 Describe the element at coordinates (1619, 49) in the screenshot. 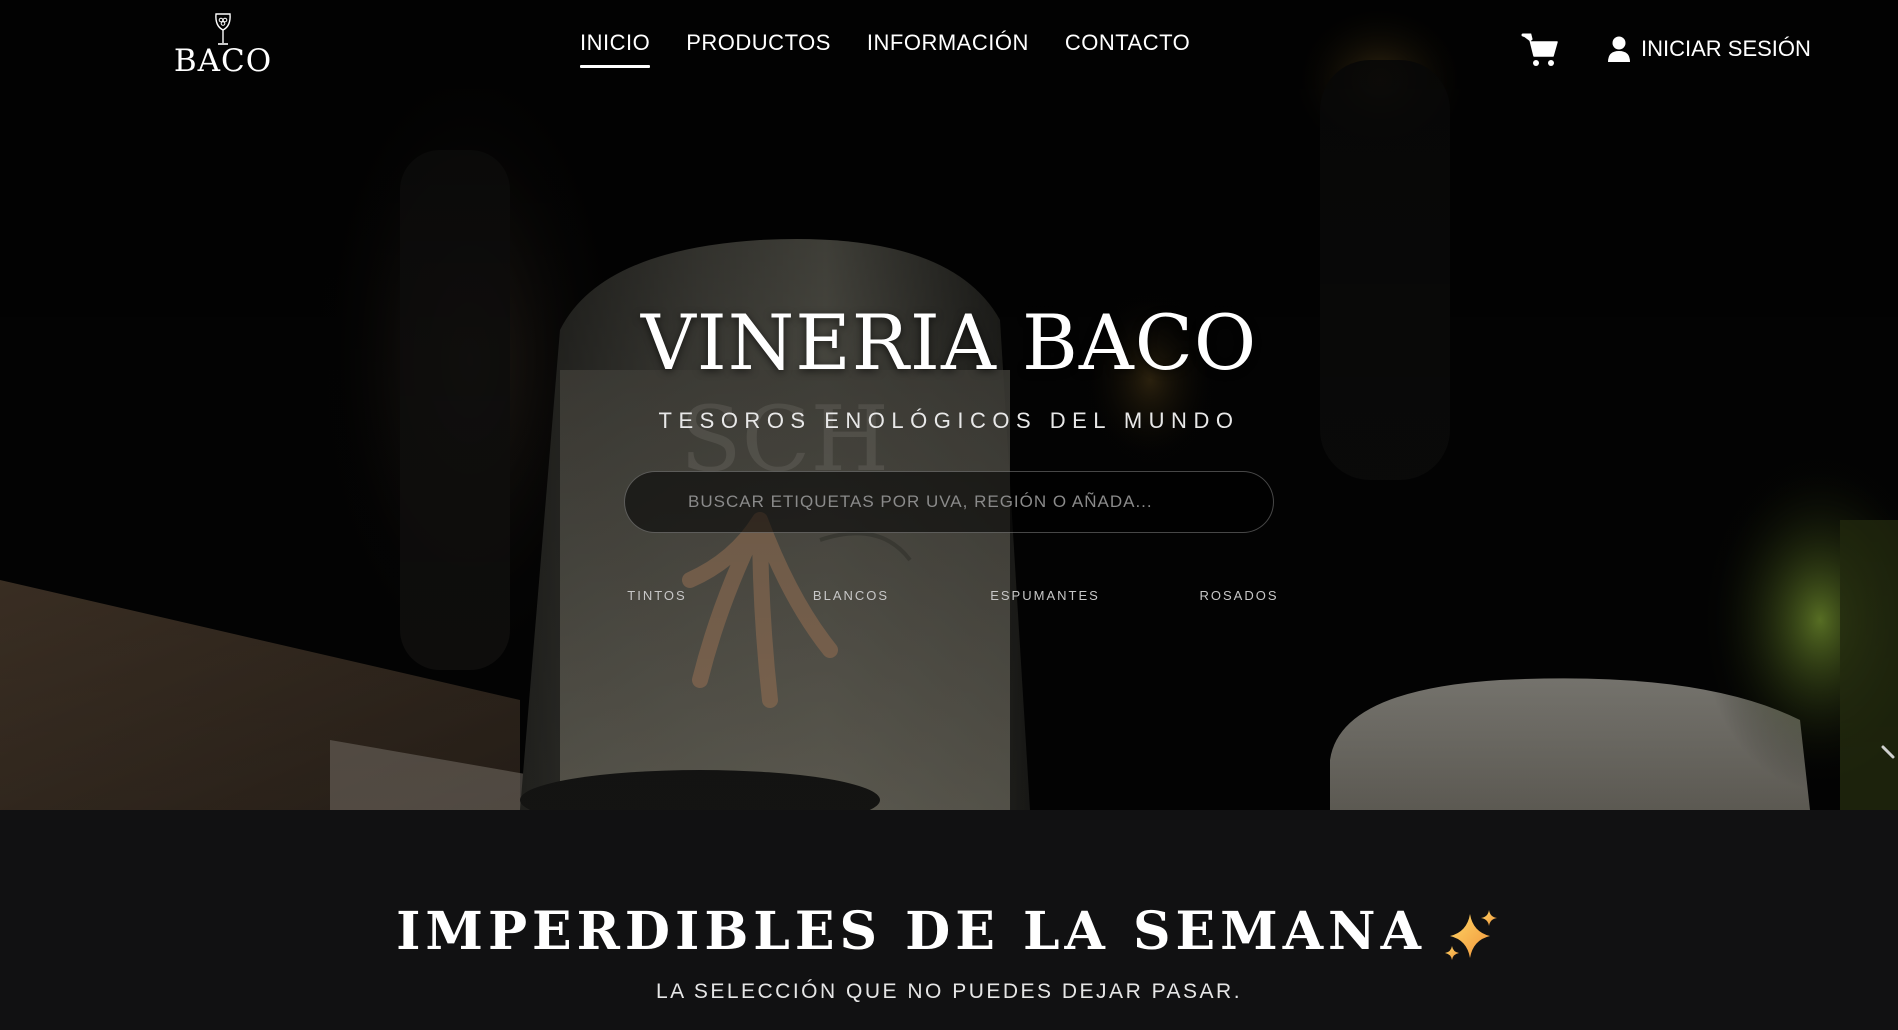

I see `user-icon` at that location.